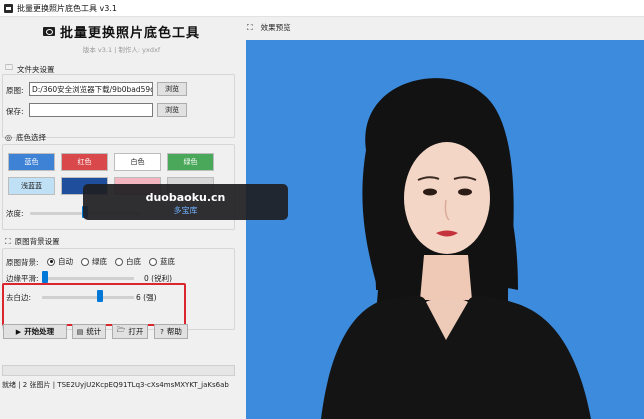 Image resolution: width=644 pixels, height=419 pixels. I want to click on chart-icon: ▤, so click(80, 331).